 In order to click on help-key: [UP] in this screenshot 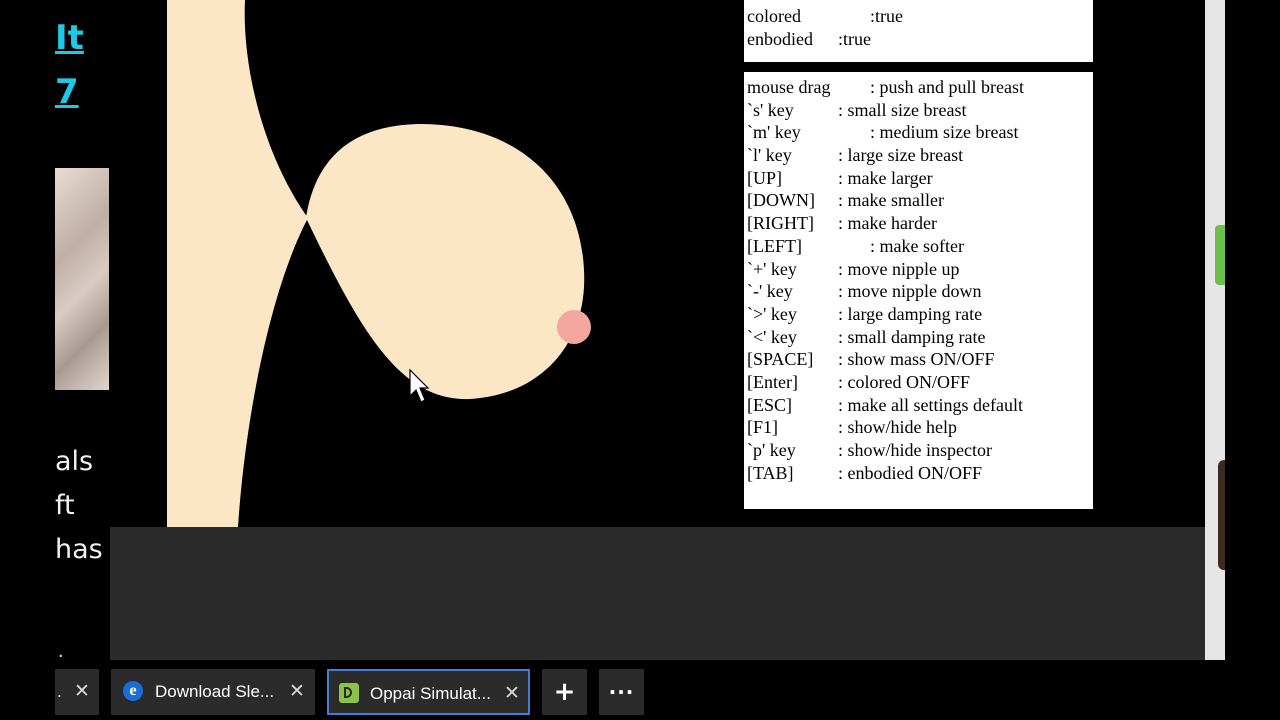, I will do `click(764, 177)`.